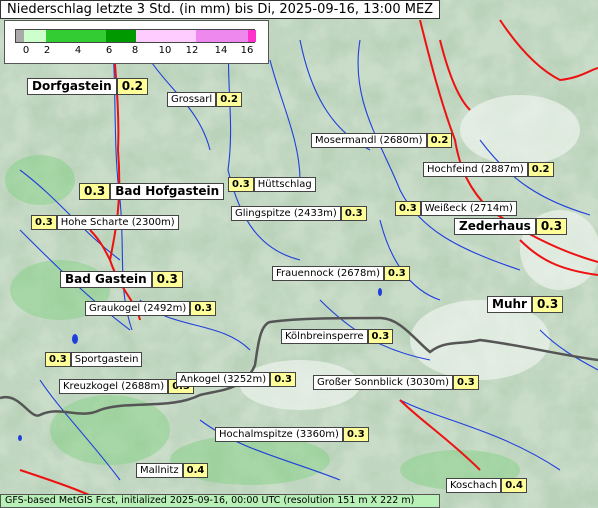 The image size is (598, 508). I want to click on place-name: Frauennock (2678m), so click(328, 273).